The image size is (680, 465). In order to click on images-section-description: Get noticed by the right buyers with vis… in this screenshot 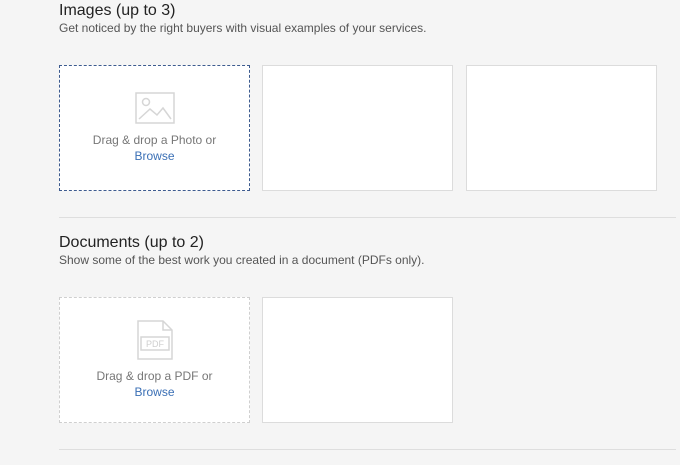, I will do `click(243, 28)`.